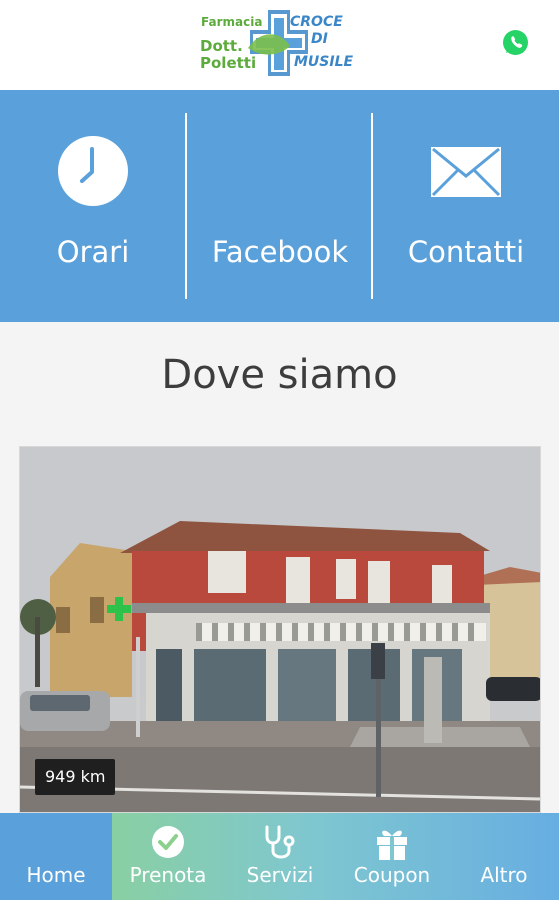 This screenshot has width=559, height=900. I want to click on stethoscope-icon, so click(280, 845).